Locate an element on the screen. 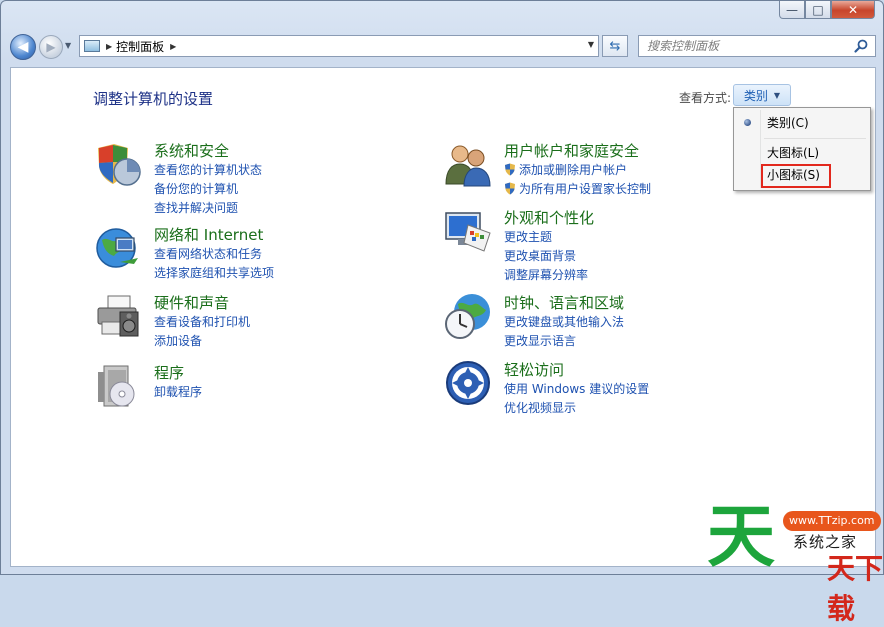 The width and height of the screenshot is (884, 627). category-title: 轻松访问 is located at coordinates (534, 369).